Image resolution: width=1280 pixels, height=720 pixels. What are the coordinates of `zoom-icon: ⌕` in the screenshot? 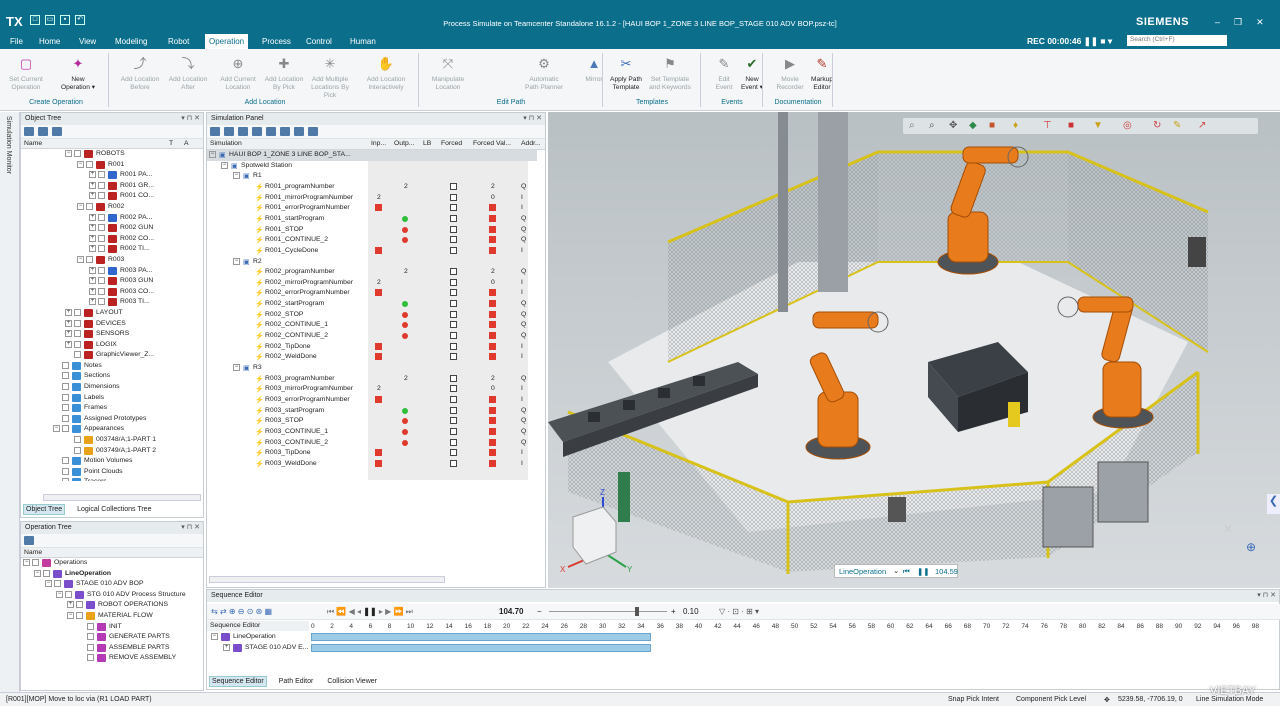 It's located at (912, 125).